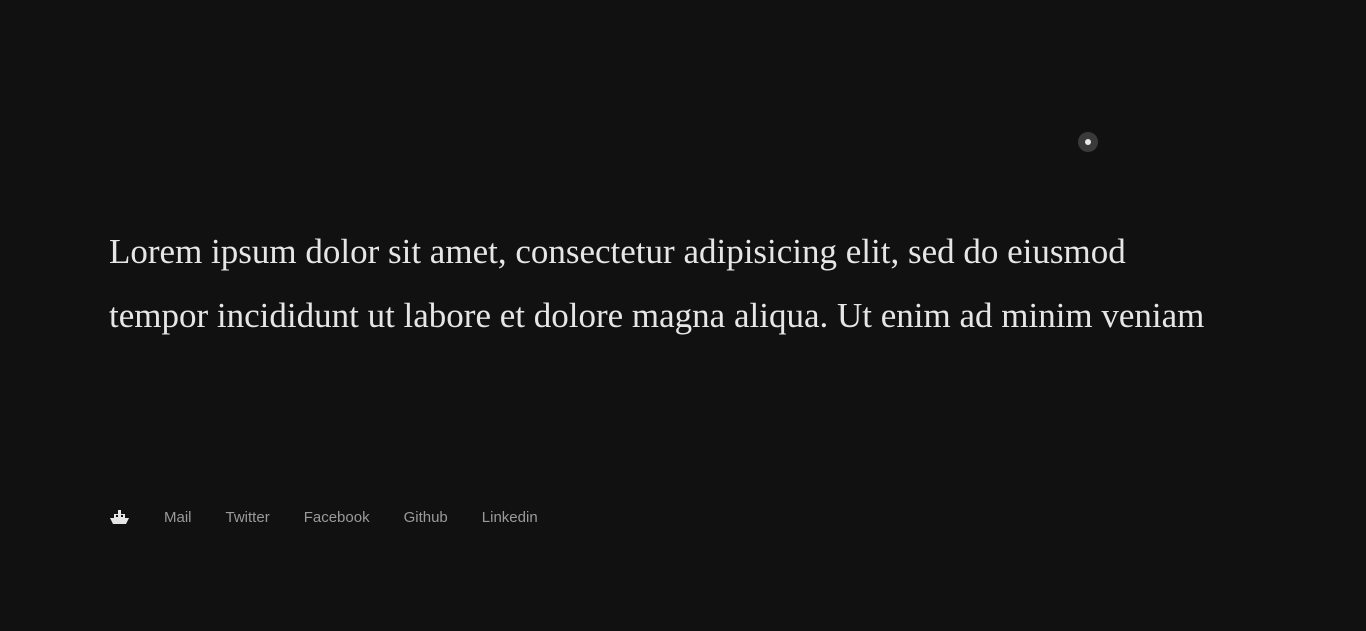  I want to click on footer-link-facebook: Facebook, so click(337, 518).